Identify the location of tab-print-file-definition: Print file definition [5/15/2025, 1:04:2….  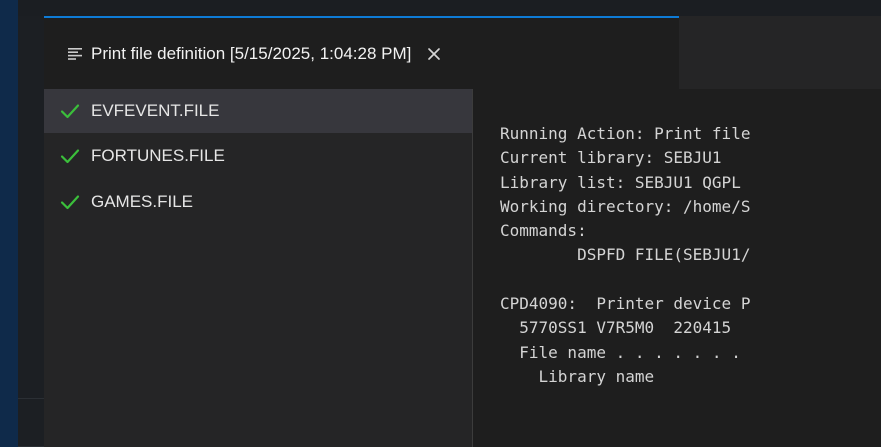
(361, 52).